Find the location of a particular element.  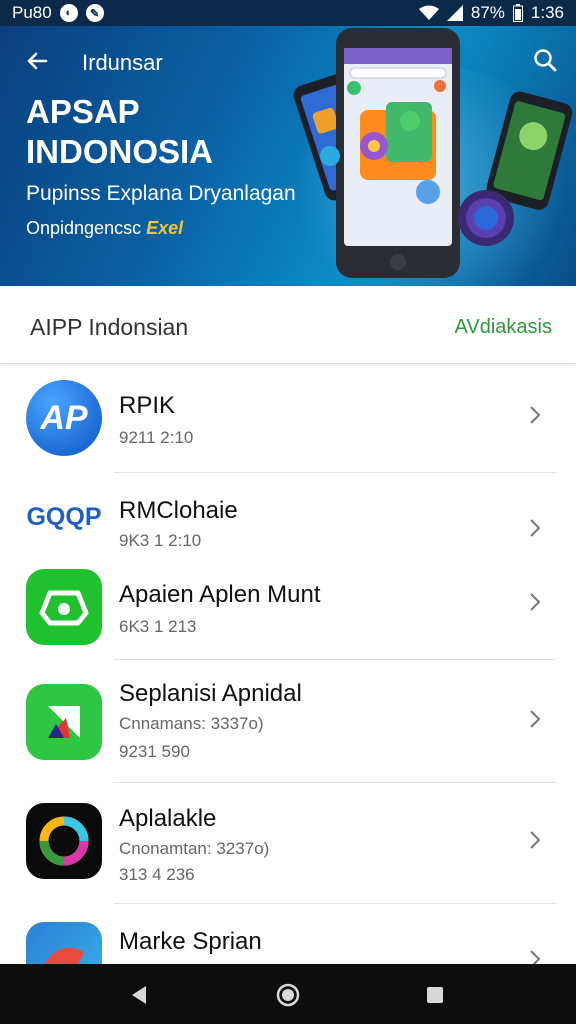

nav-recents-icon is located at coordinates (435, 995).